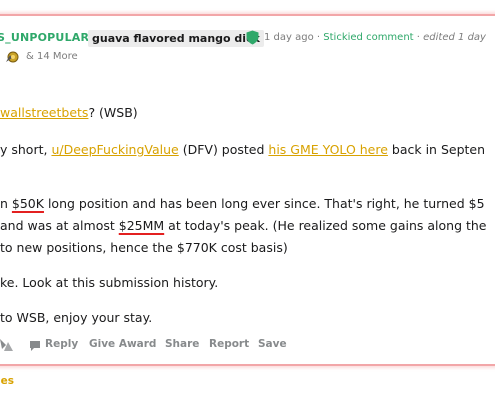 This screenshot has height=400, width=495. What do you see at coordinates (328, 149) in the screenshot?
I see `yolo-post-link: his GME YOLO here` at bounding box center [328, 149].